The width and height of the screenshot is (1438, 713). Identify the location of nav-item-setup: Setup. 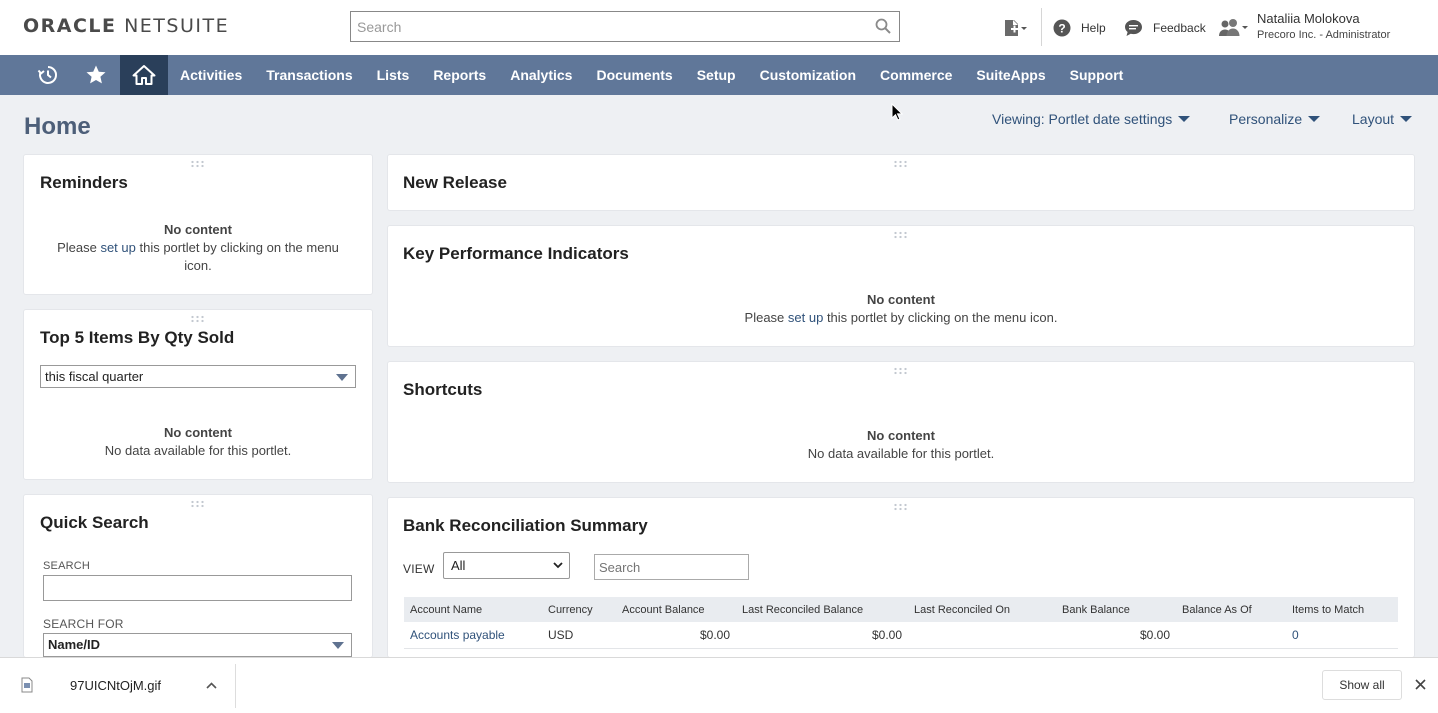
(716, 75).